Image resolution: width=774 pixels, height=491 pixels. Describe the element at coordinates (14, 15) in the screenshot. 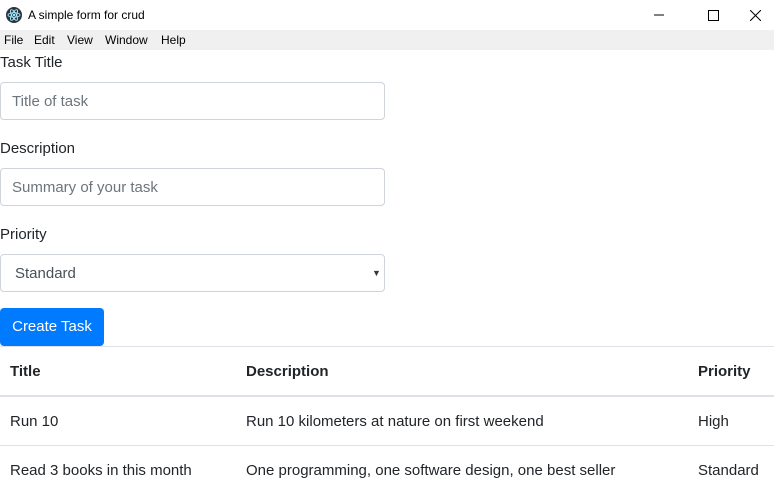

I see `electron-icon` at that location.